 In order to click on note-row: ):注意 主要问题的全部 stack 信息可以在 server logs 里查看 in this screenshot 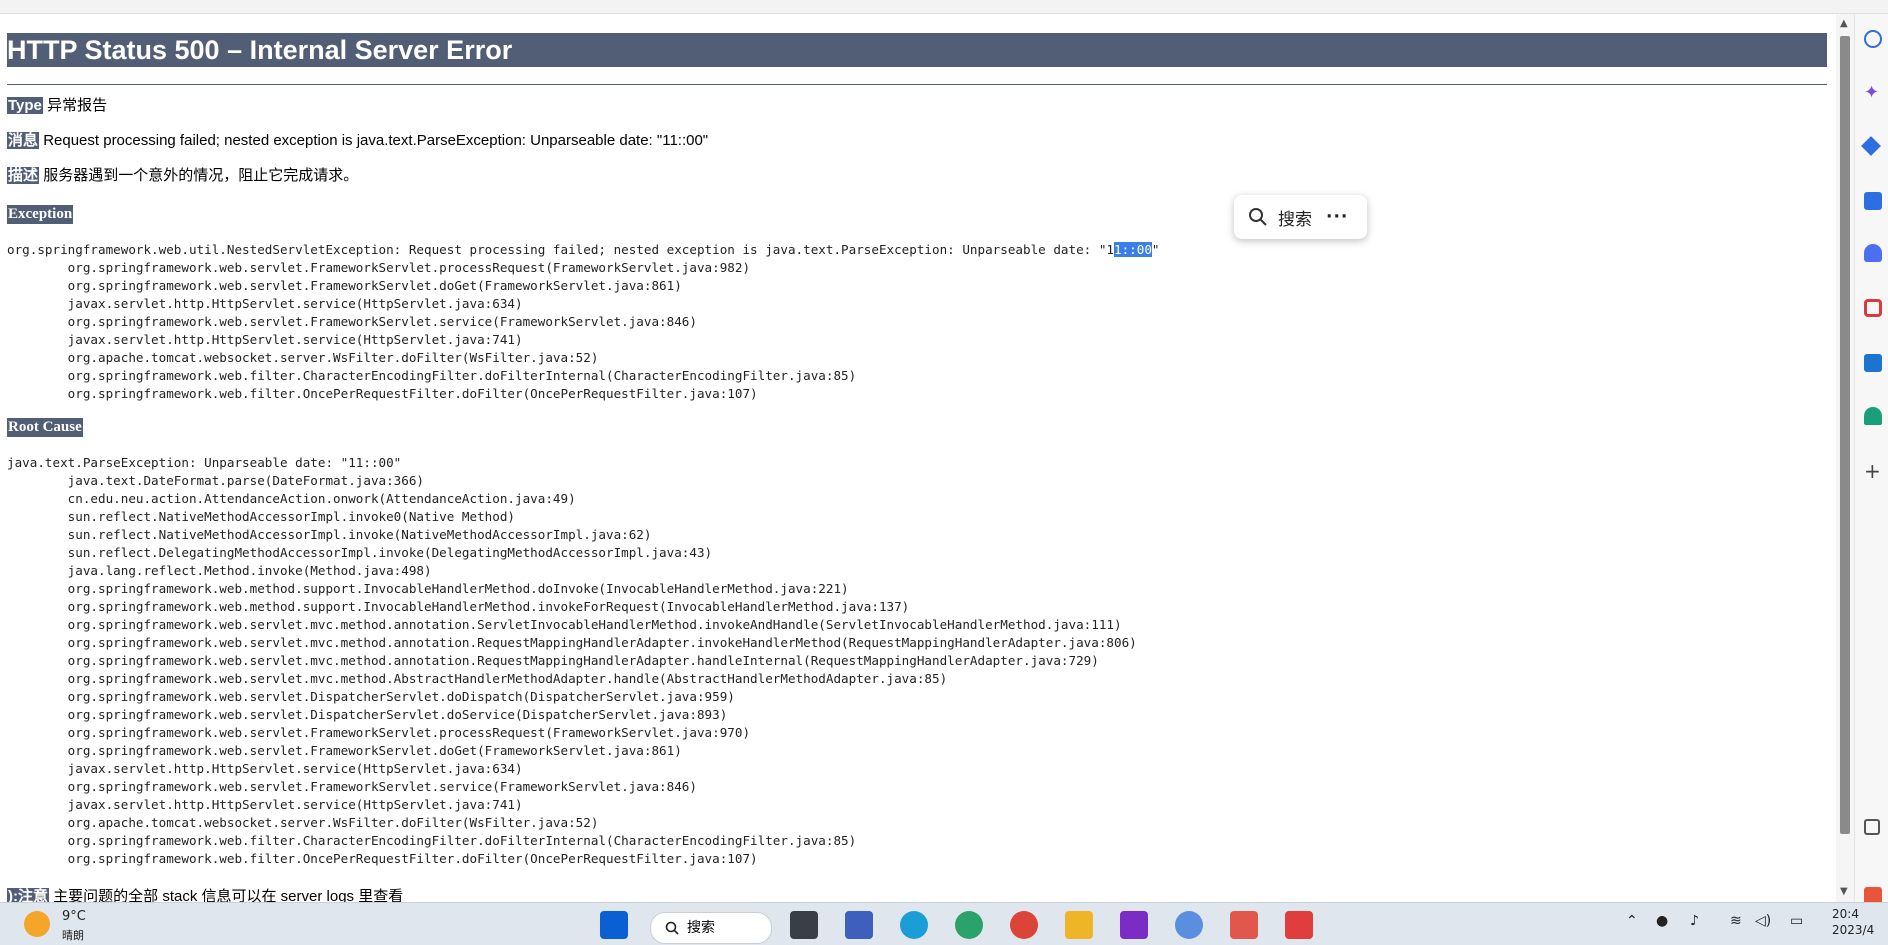, I will do `click(205, 893)`.